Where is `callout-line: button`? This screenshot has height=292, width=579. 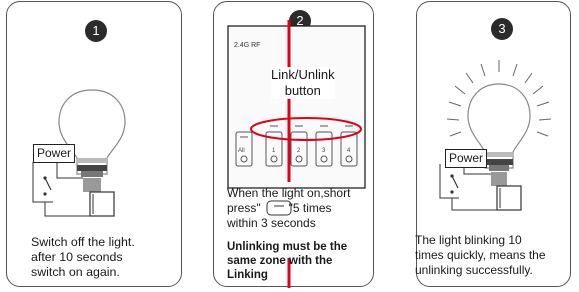
callout-line: button is located at coordinates (302, 90).